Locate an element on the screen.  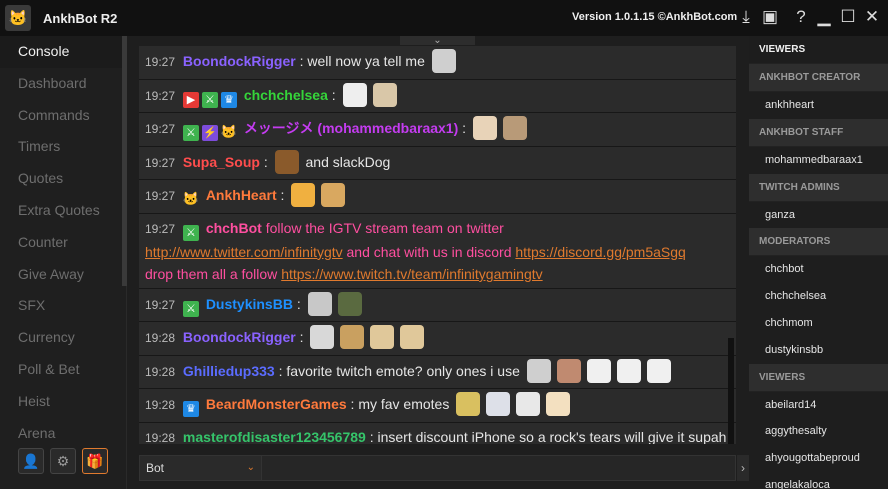
viewer-item: ankhheart is located at coordinates (818, 105).